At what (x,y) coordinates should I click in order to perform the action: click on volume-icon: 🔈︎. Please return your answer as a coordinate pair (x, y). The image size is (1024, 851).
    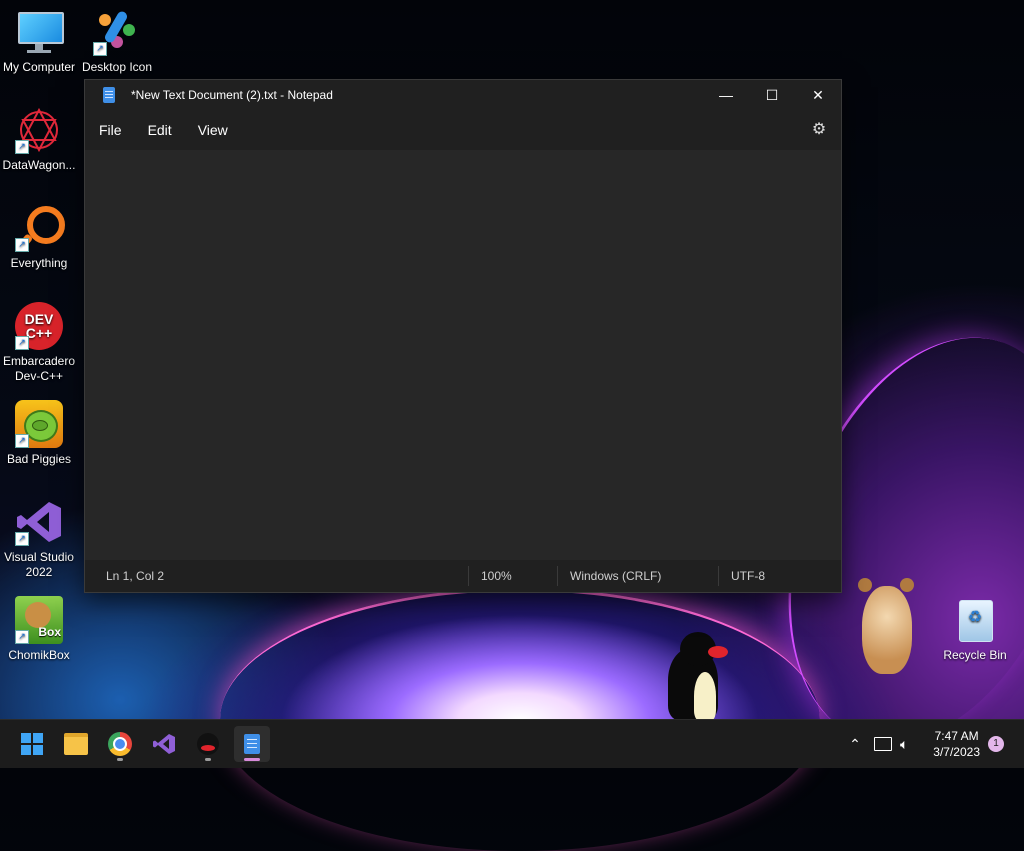
    Looking at the image, I should click on (904, 744).